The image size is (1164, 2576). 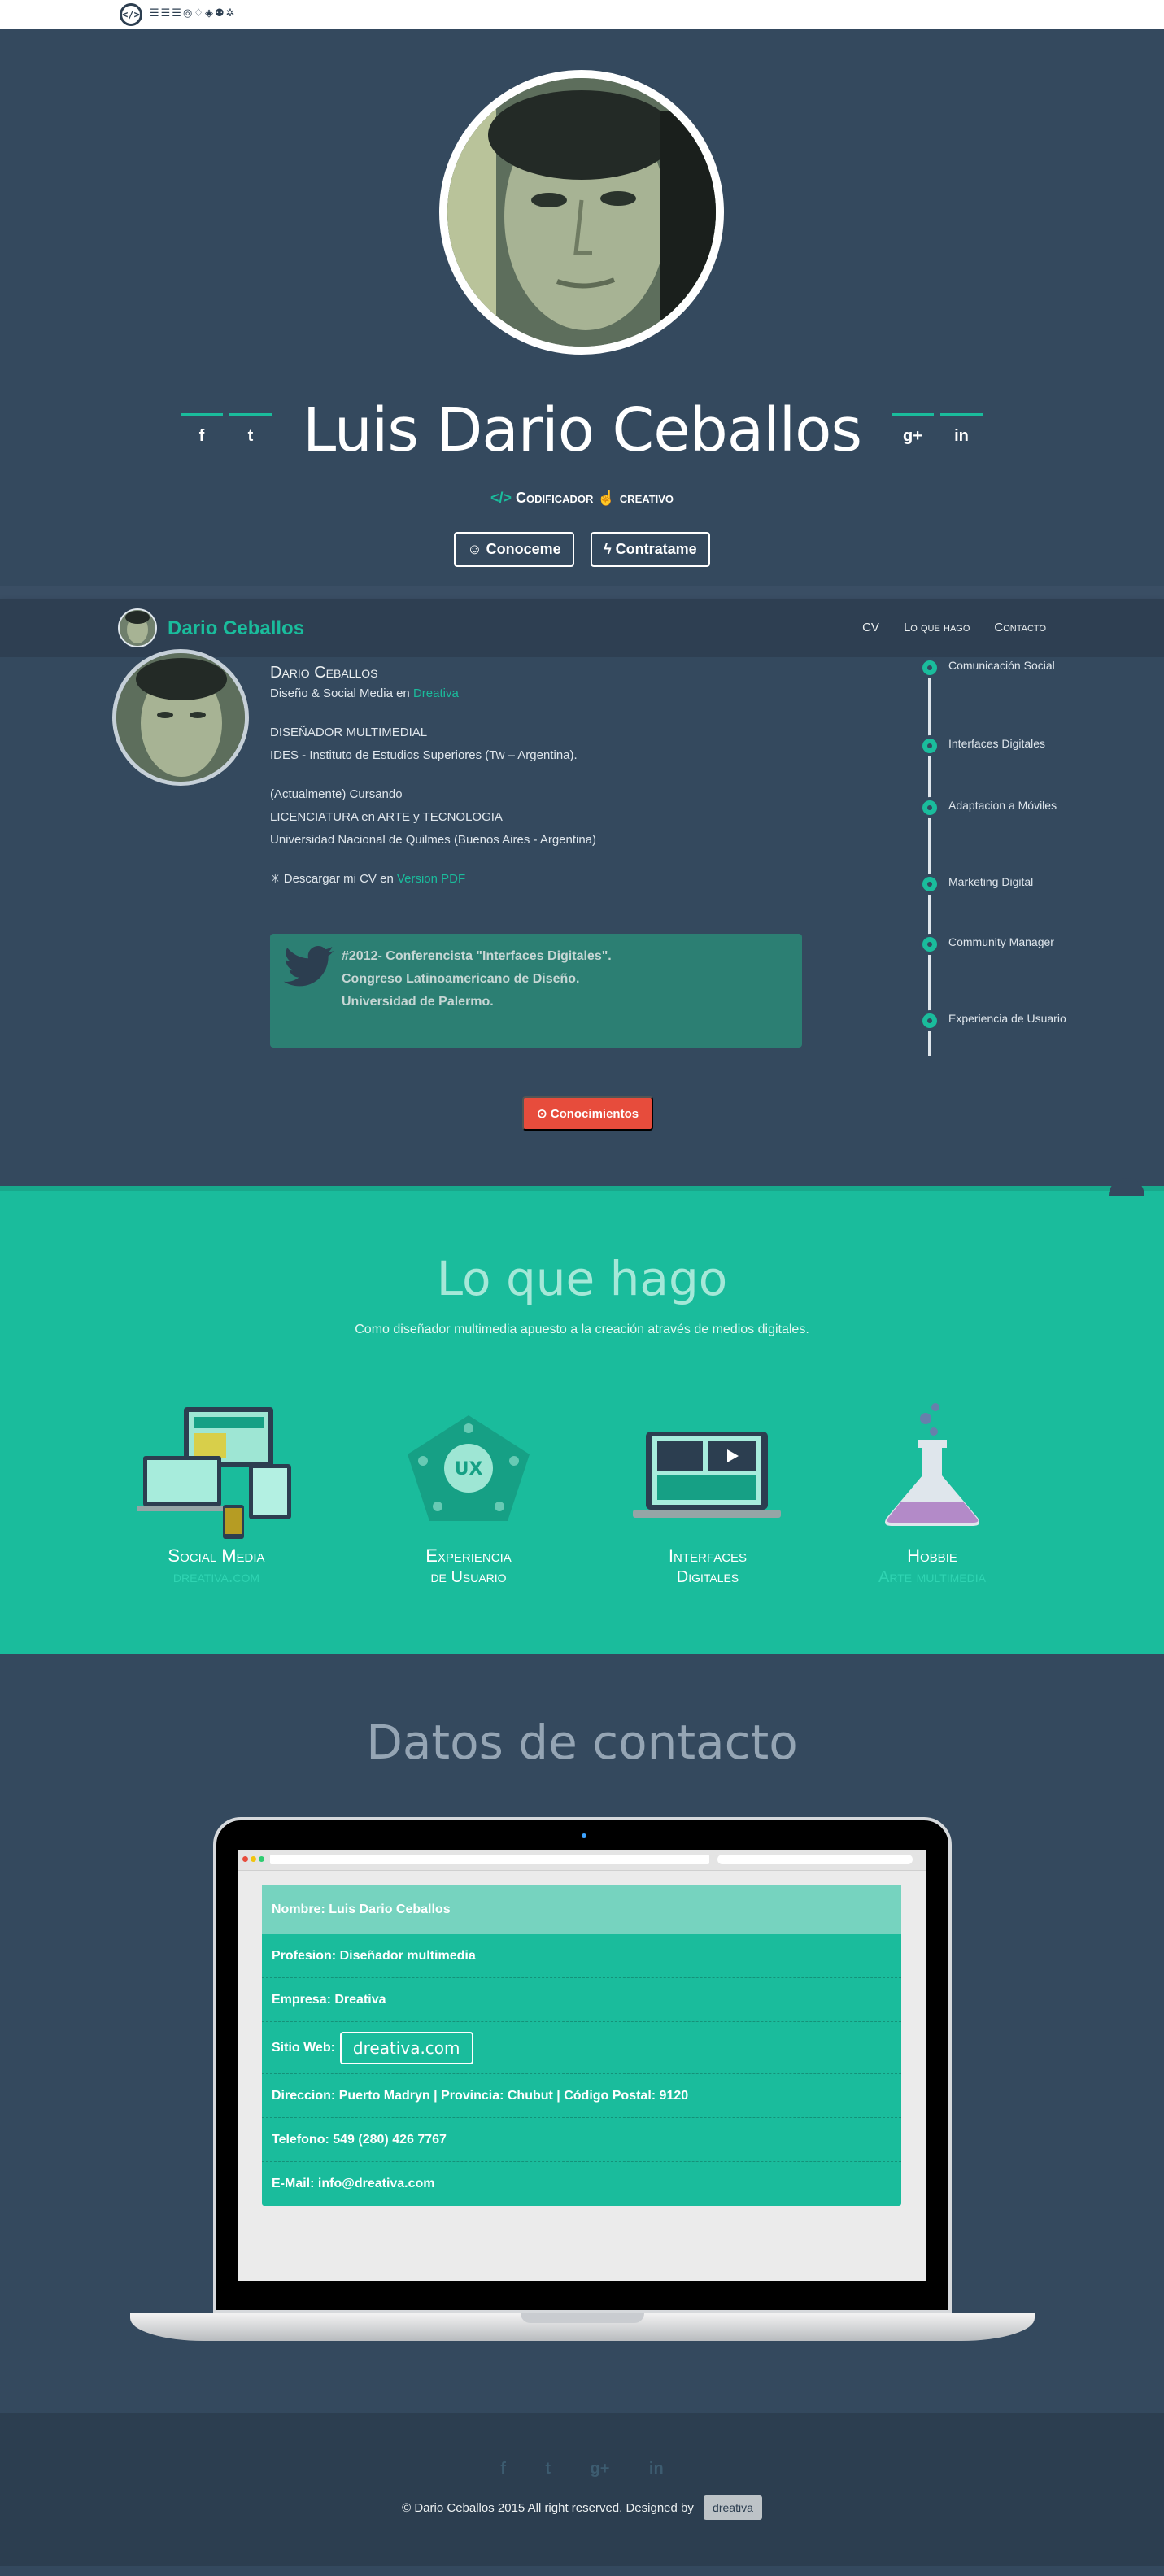 I want to click on about-photo, so click(x=180, y=717).